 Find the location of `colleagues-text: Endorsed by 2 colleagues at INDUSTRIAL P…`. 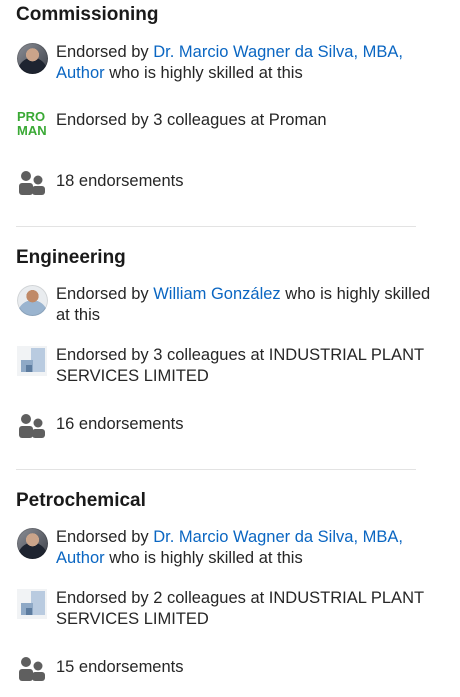

colleagues-text: Endorsed by 2 colleagues at INDUSTRIAL P… is located at coordinates (240, 608).